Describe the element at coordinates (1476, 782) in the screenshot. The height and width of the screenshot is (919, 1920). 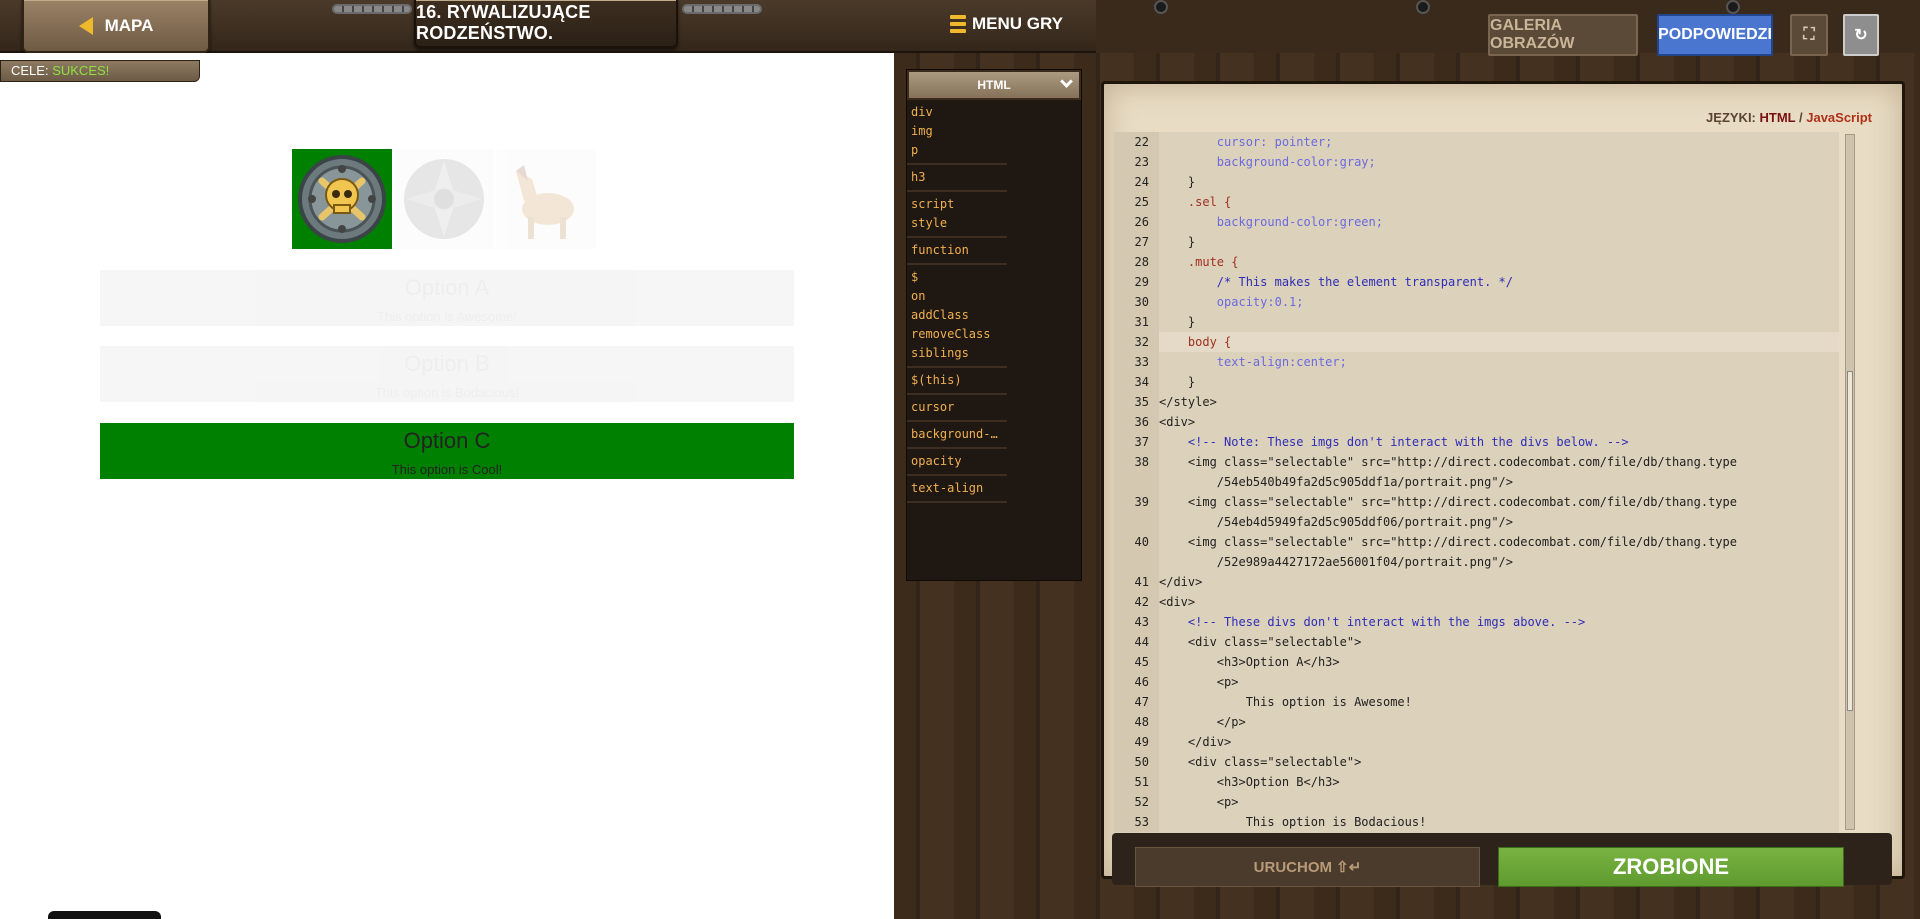
I see `code-line: 51 <h3>Option B</h3>` at that location.